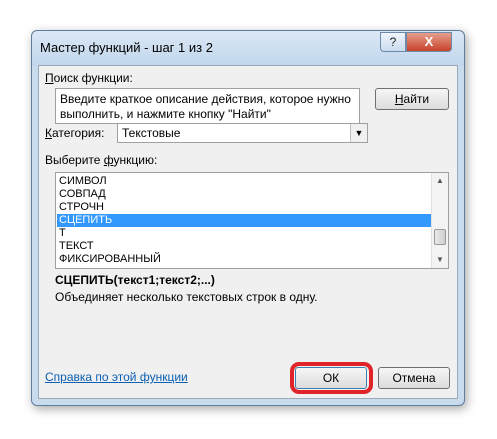  I want to click on category-label: Категория:, so click(75, 133).